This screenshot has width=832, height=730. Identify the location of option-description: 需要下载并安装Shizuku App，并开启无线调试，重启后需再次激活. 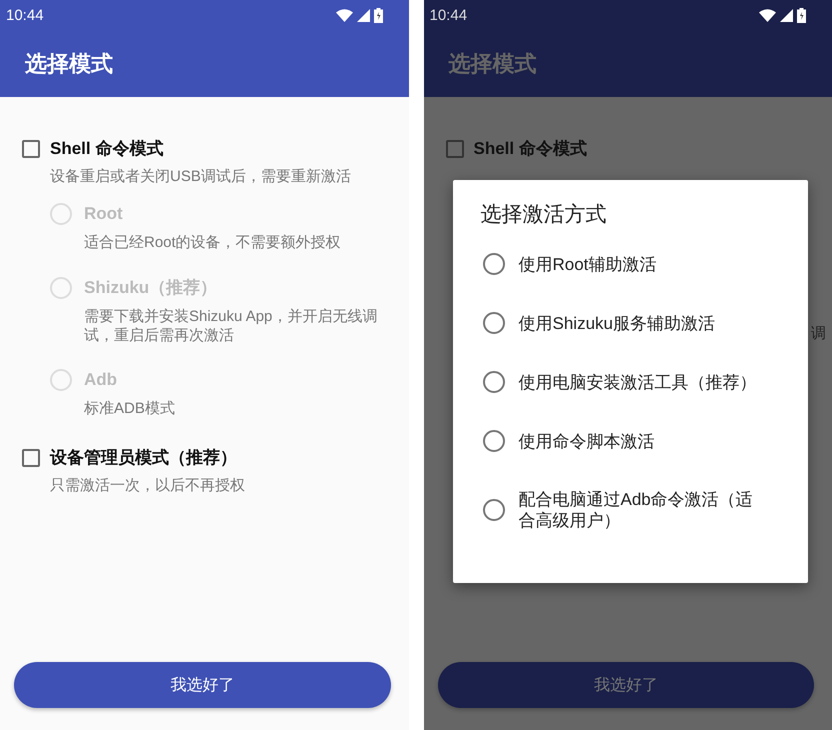
(231, 326).